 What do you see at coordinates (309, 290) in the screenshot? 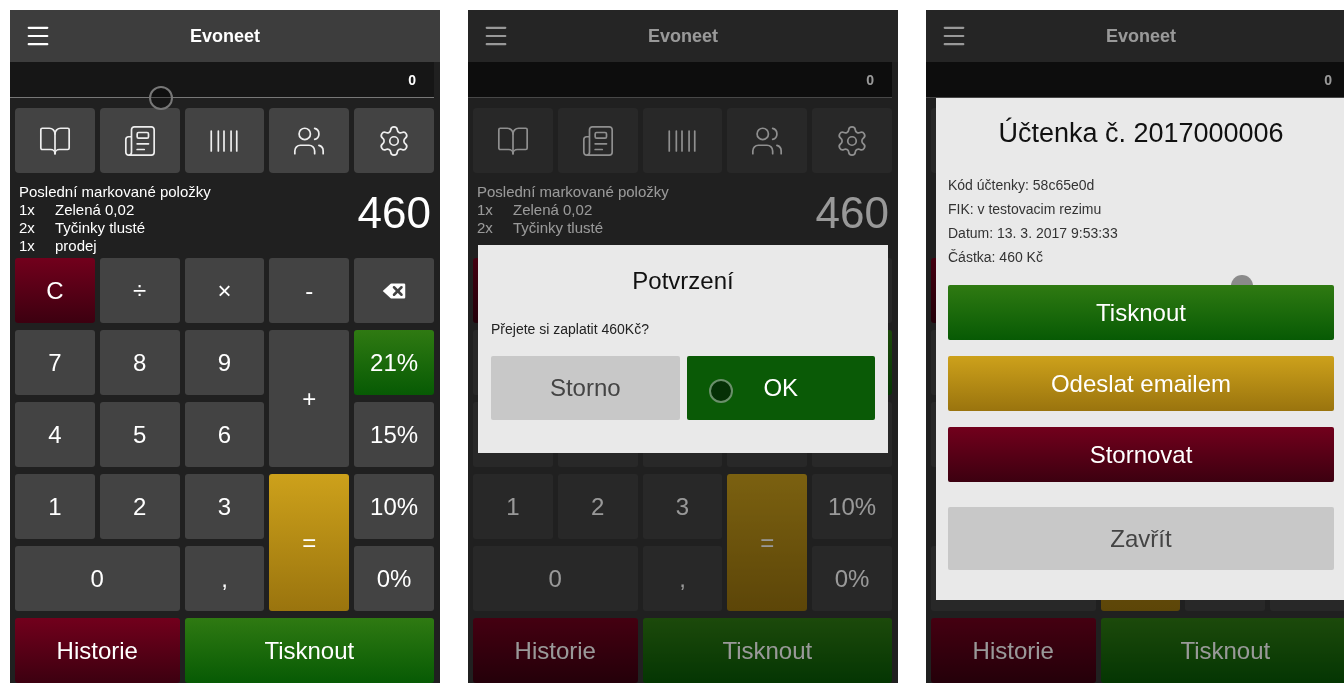
I see `keypad-key: -` at bounding box center [309, 290].